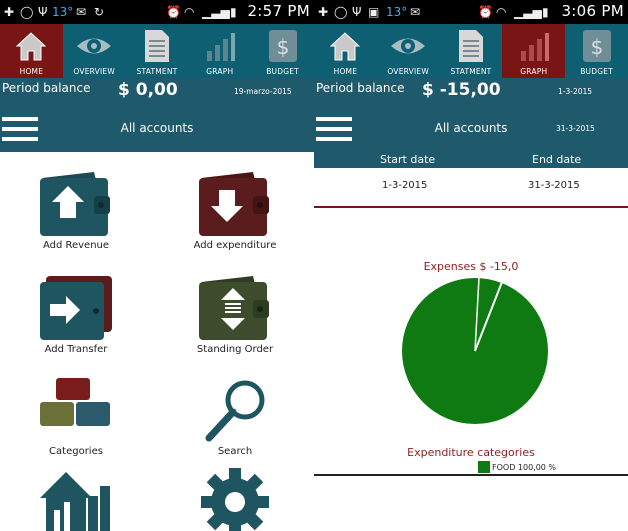  What do you see at coordinates (461, 90) in the screenshot?
I see `period-balance-value: $ -15,00` at bounding box center [461, 90].